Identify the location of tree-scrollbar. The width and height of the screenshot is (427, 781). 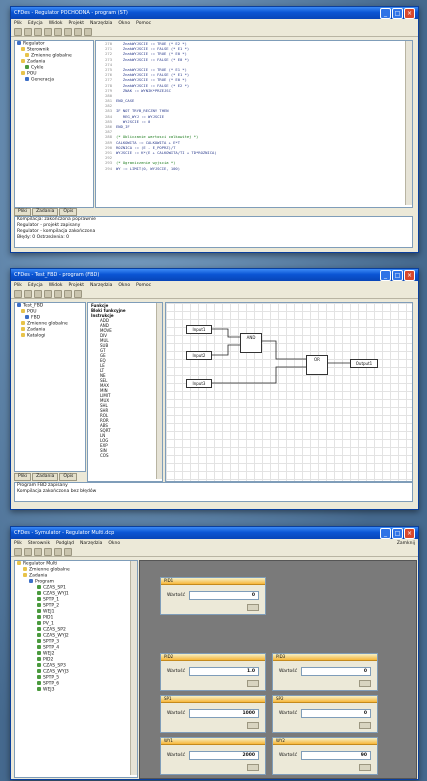
(133, 668).